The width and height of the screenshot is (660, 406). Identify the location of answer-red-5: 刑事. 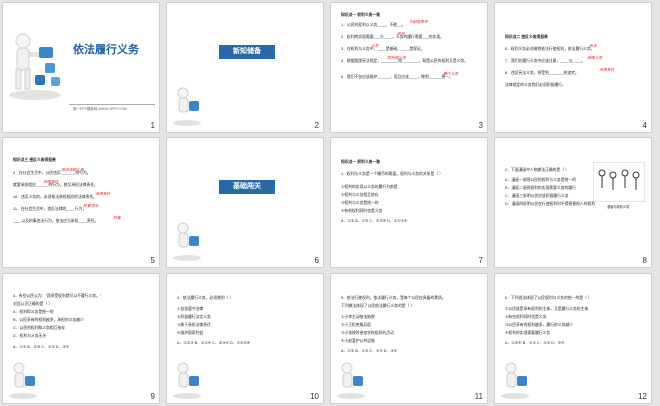
(117, 218).